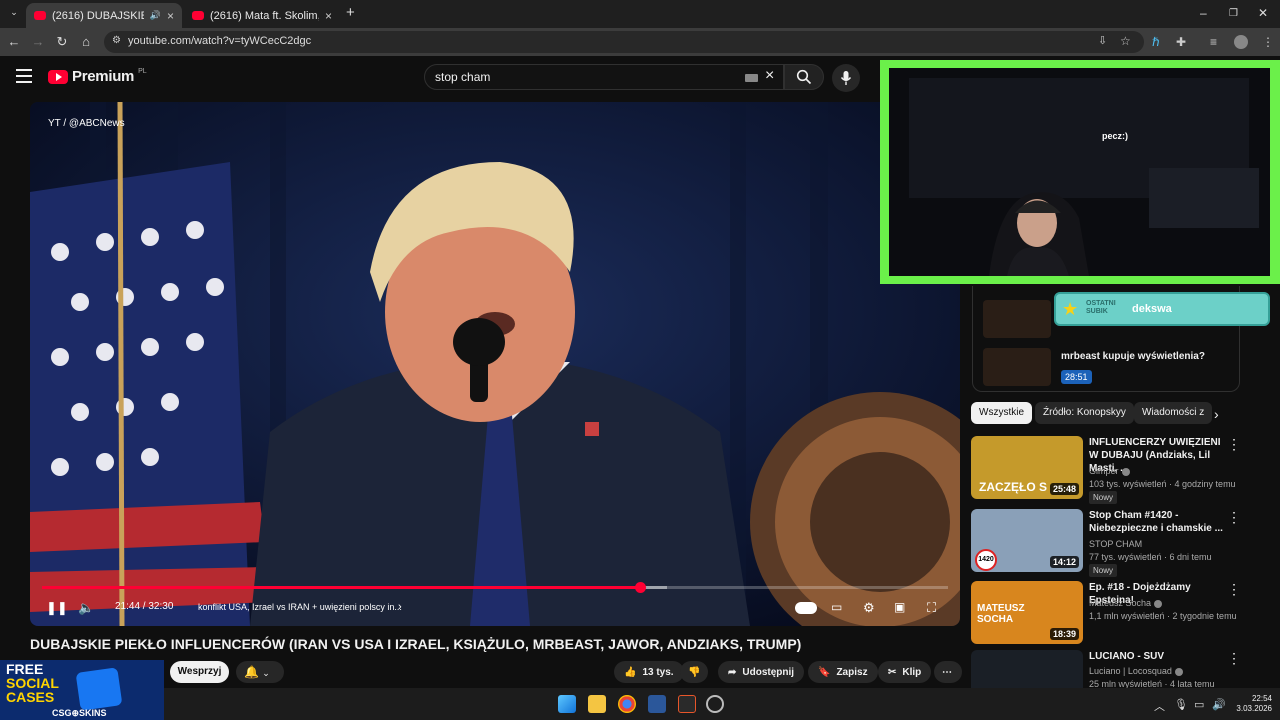 This screenshot has height=720, width=1280. Describe the element at coordinates (1103, 570) in the screenshot. I see `new-badge: Nowy` at that location.